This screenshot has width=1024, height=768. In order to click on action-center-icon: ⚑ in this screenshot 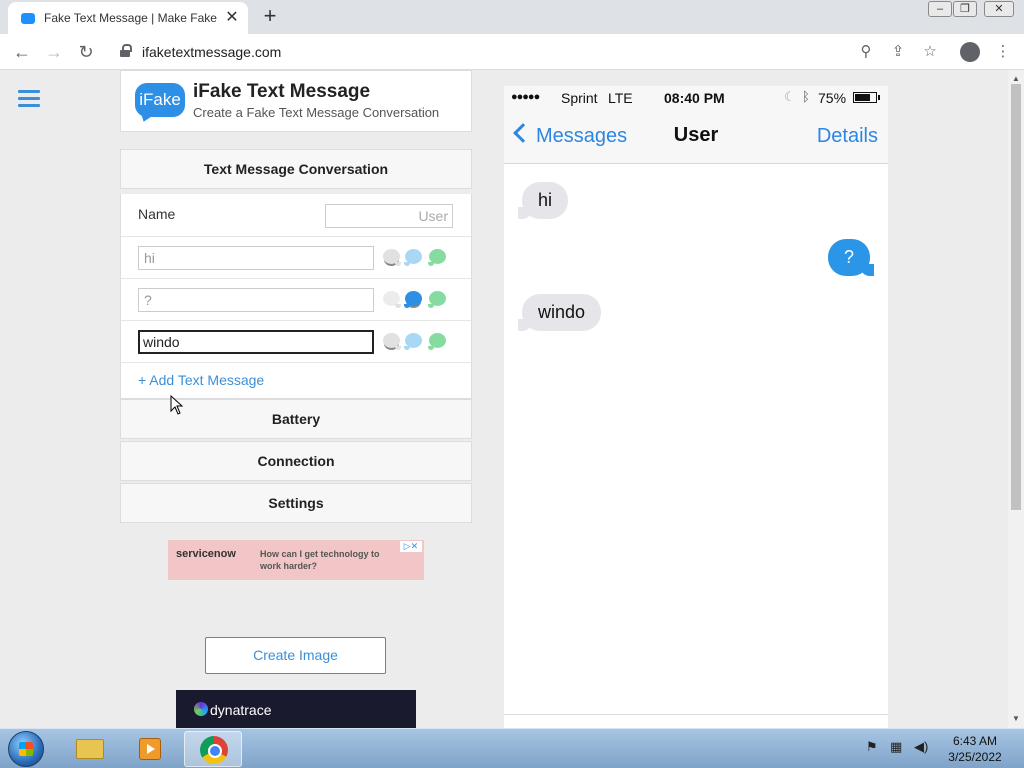, I will do `click(872, 747)`.